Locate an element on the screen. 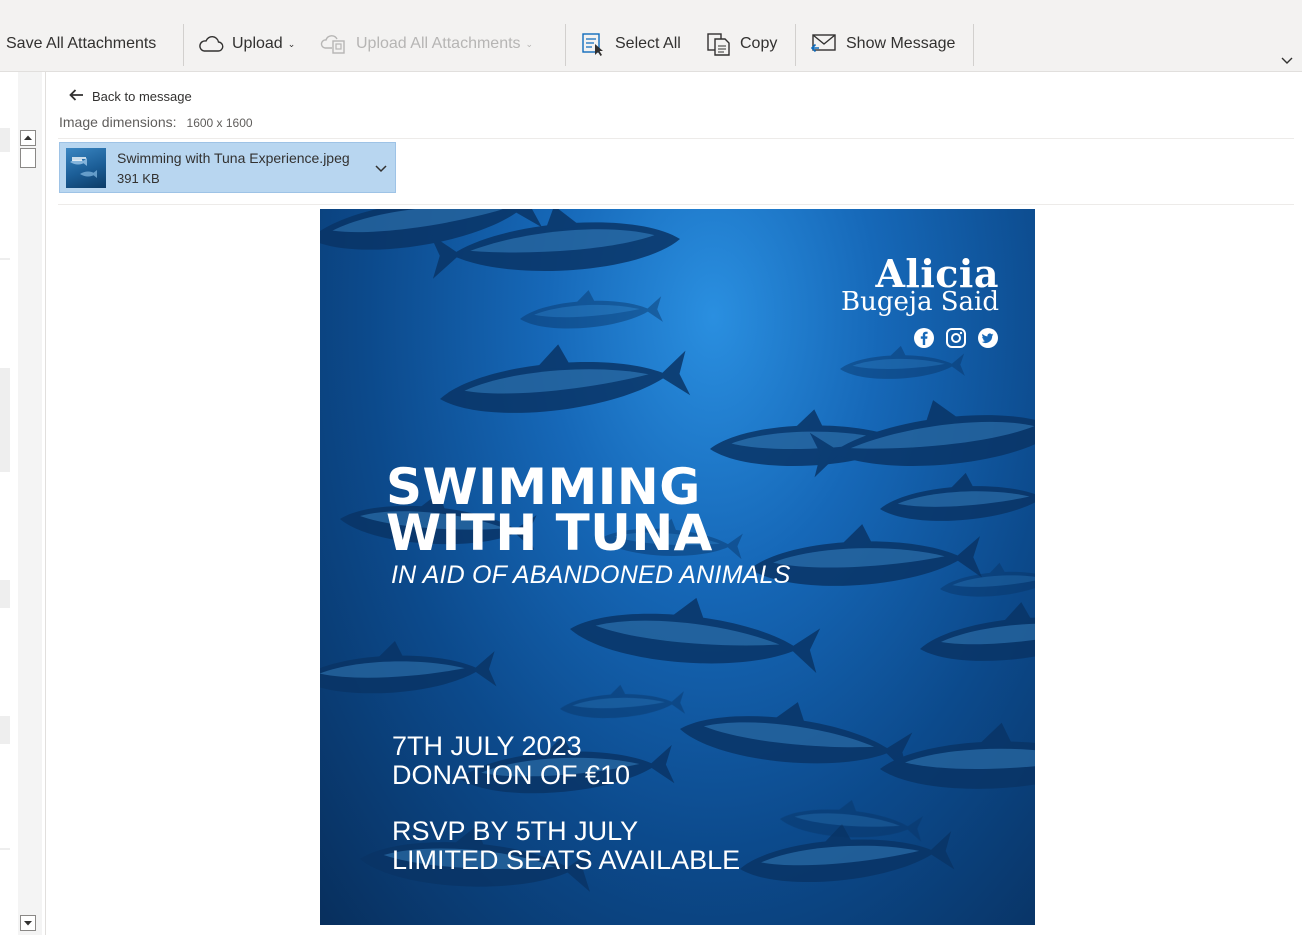  arrow-left-icon is located at coordinates (76, 96).